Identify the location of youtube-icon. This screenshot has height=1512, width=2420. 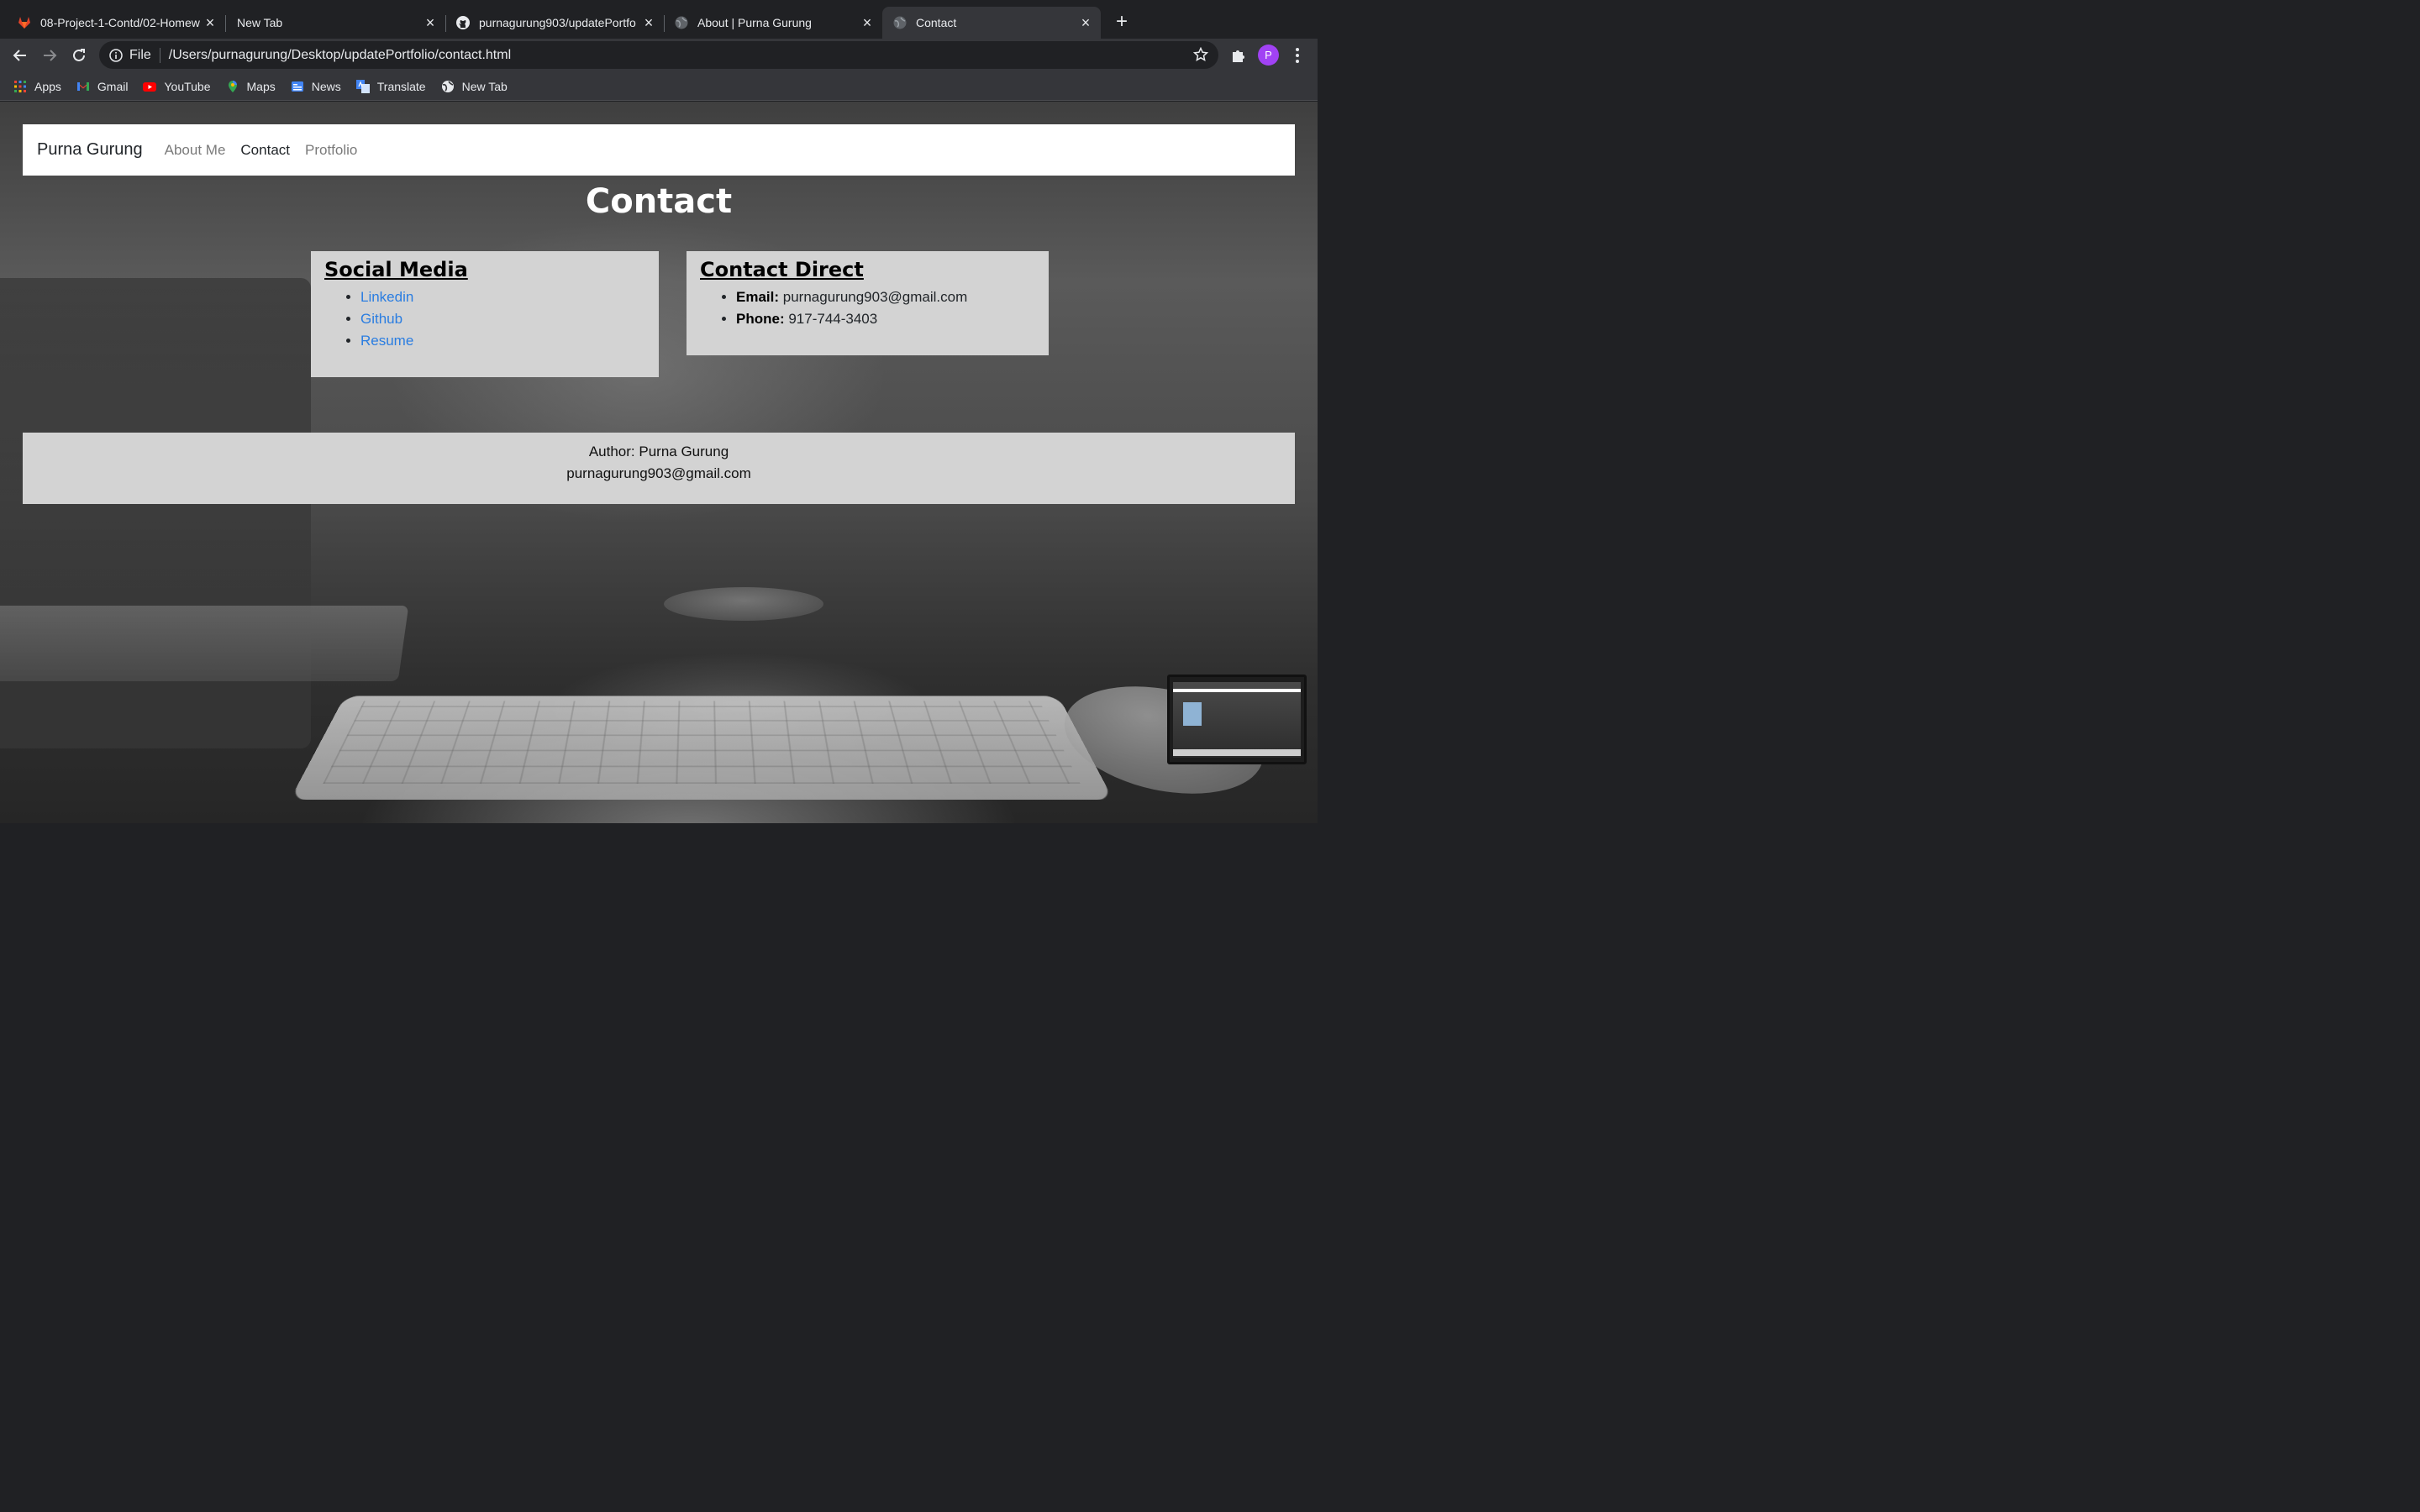
(150, 86).